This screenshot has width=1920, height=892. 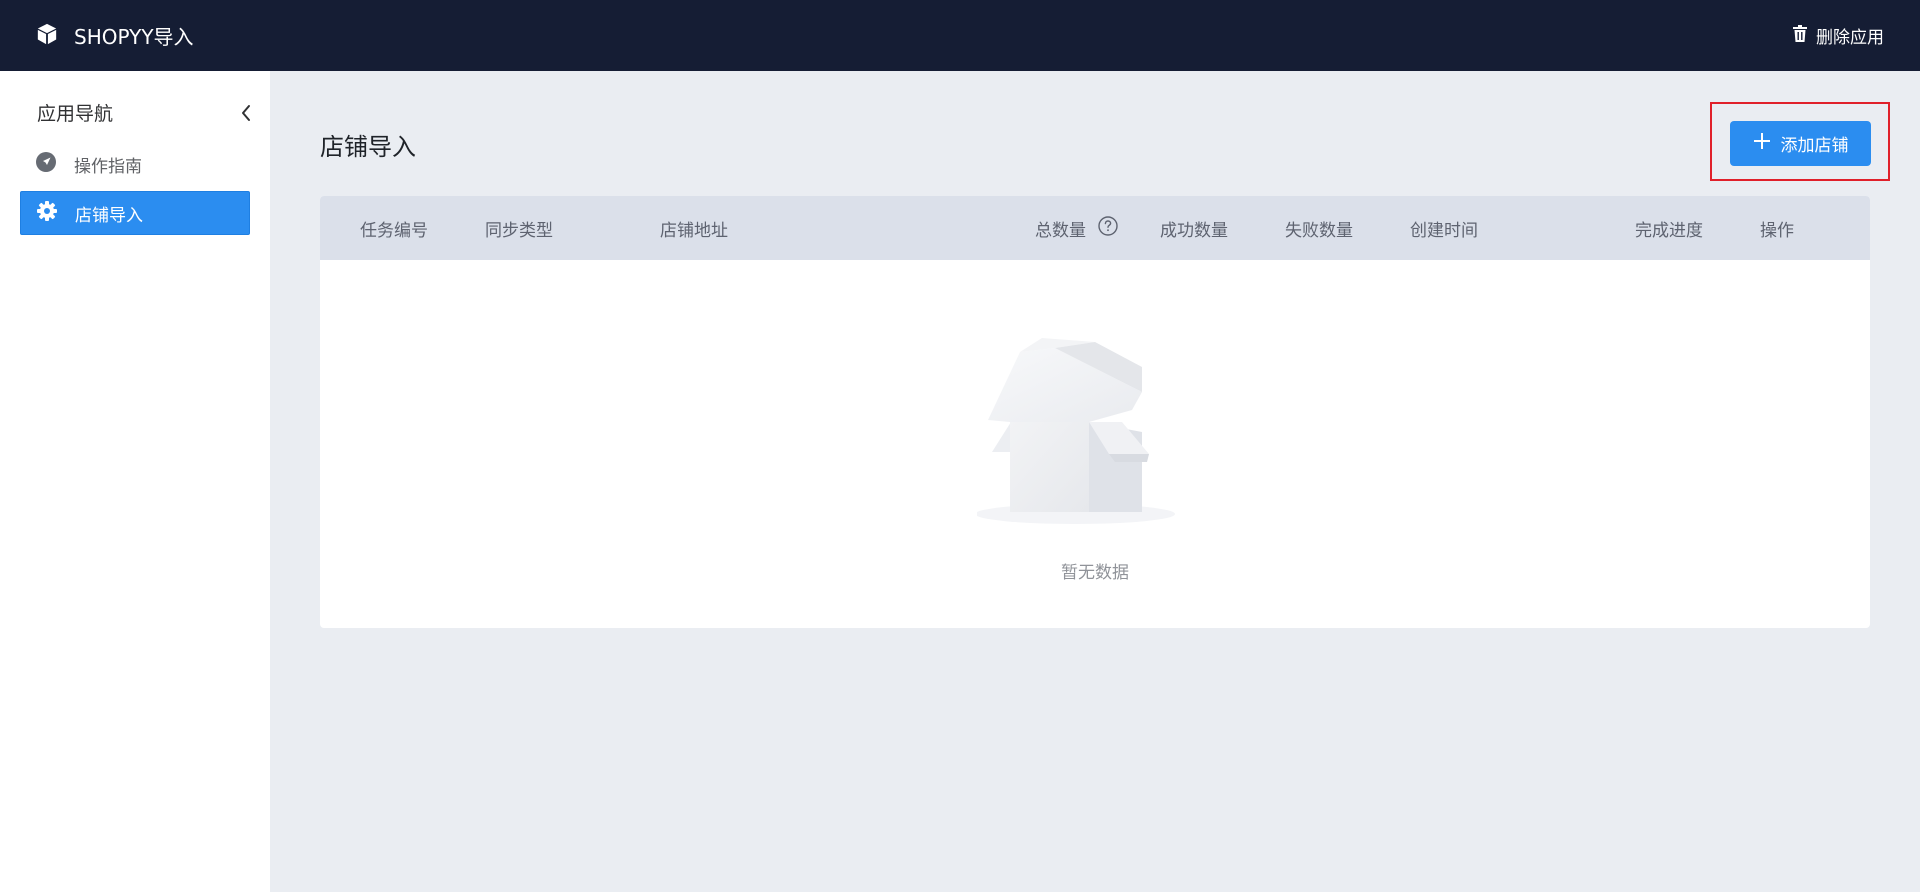 What do you see at coordinates (1086, 429) in the screenshot?
I see `empty-box-icon` at bounding box center [1086, 429].